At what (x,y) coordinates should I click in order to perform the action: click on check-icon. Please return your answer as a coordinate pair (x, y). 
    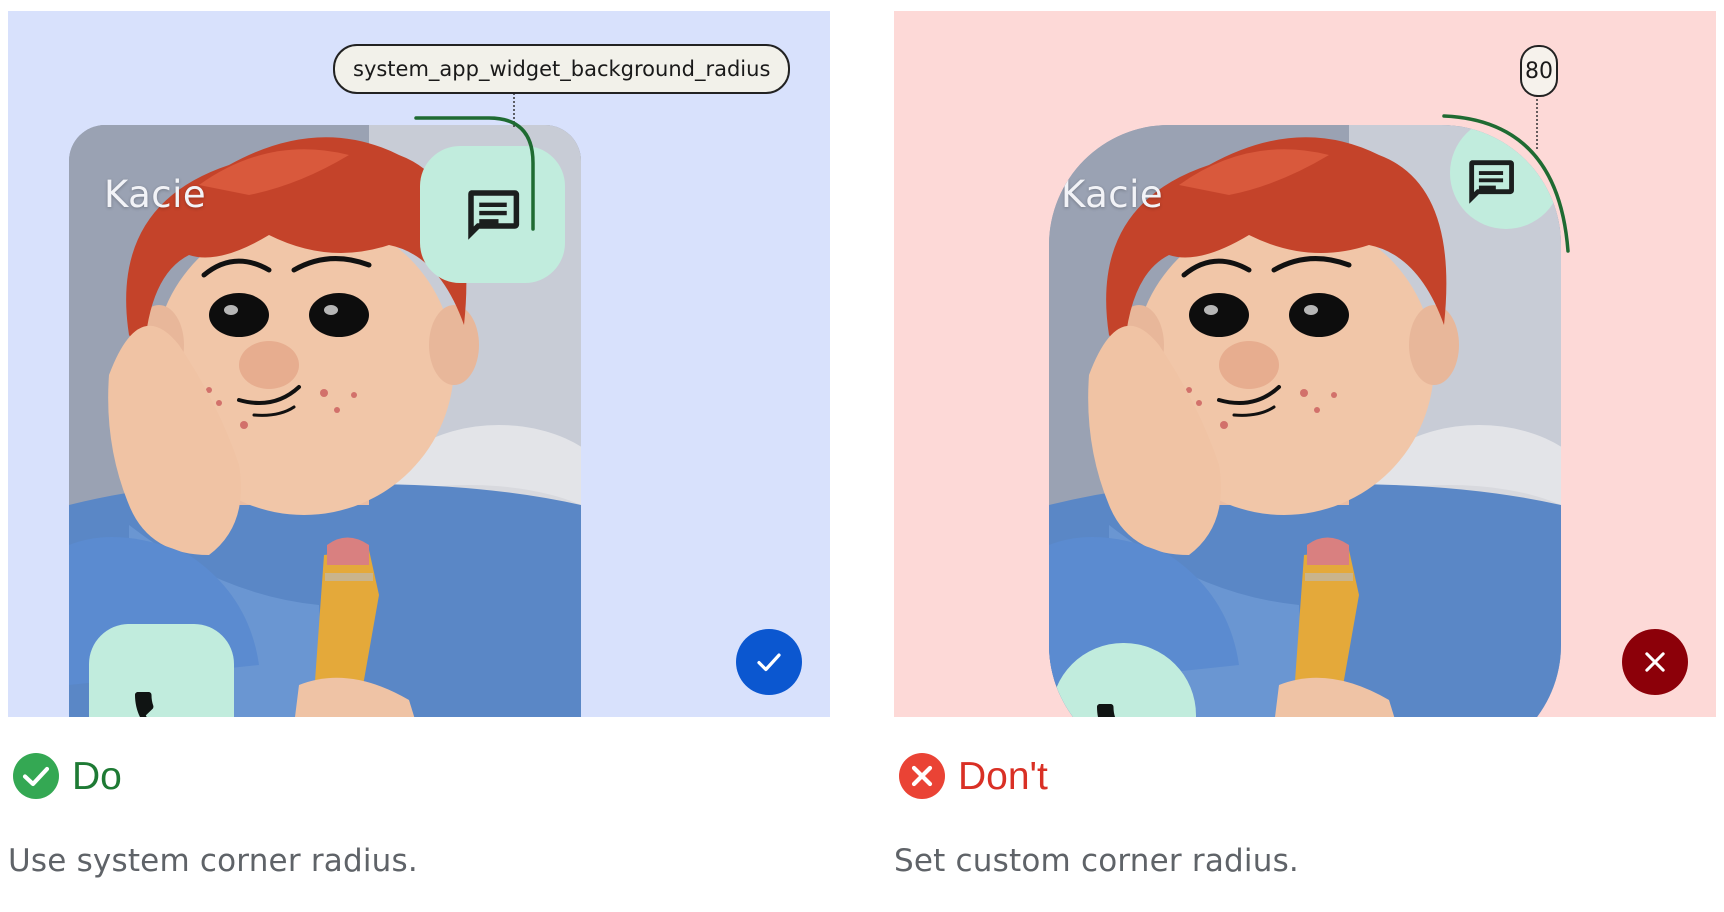
    Looking at the image, I should click on (769, 662).